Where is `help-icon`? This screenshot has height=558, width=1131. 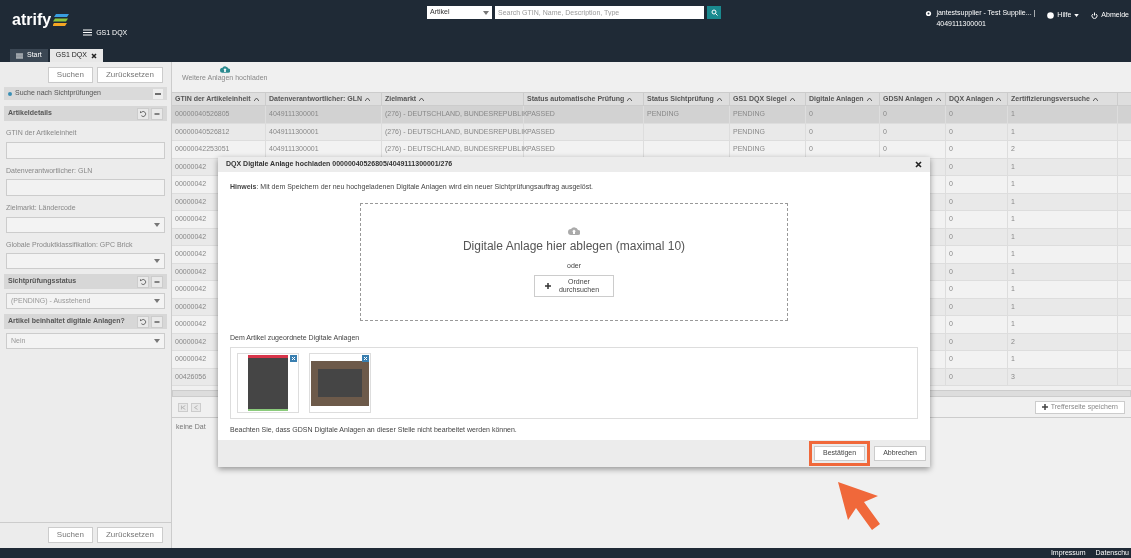
help-icon is located at coordinates (1051, 15).